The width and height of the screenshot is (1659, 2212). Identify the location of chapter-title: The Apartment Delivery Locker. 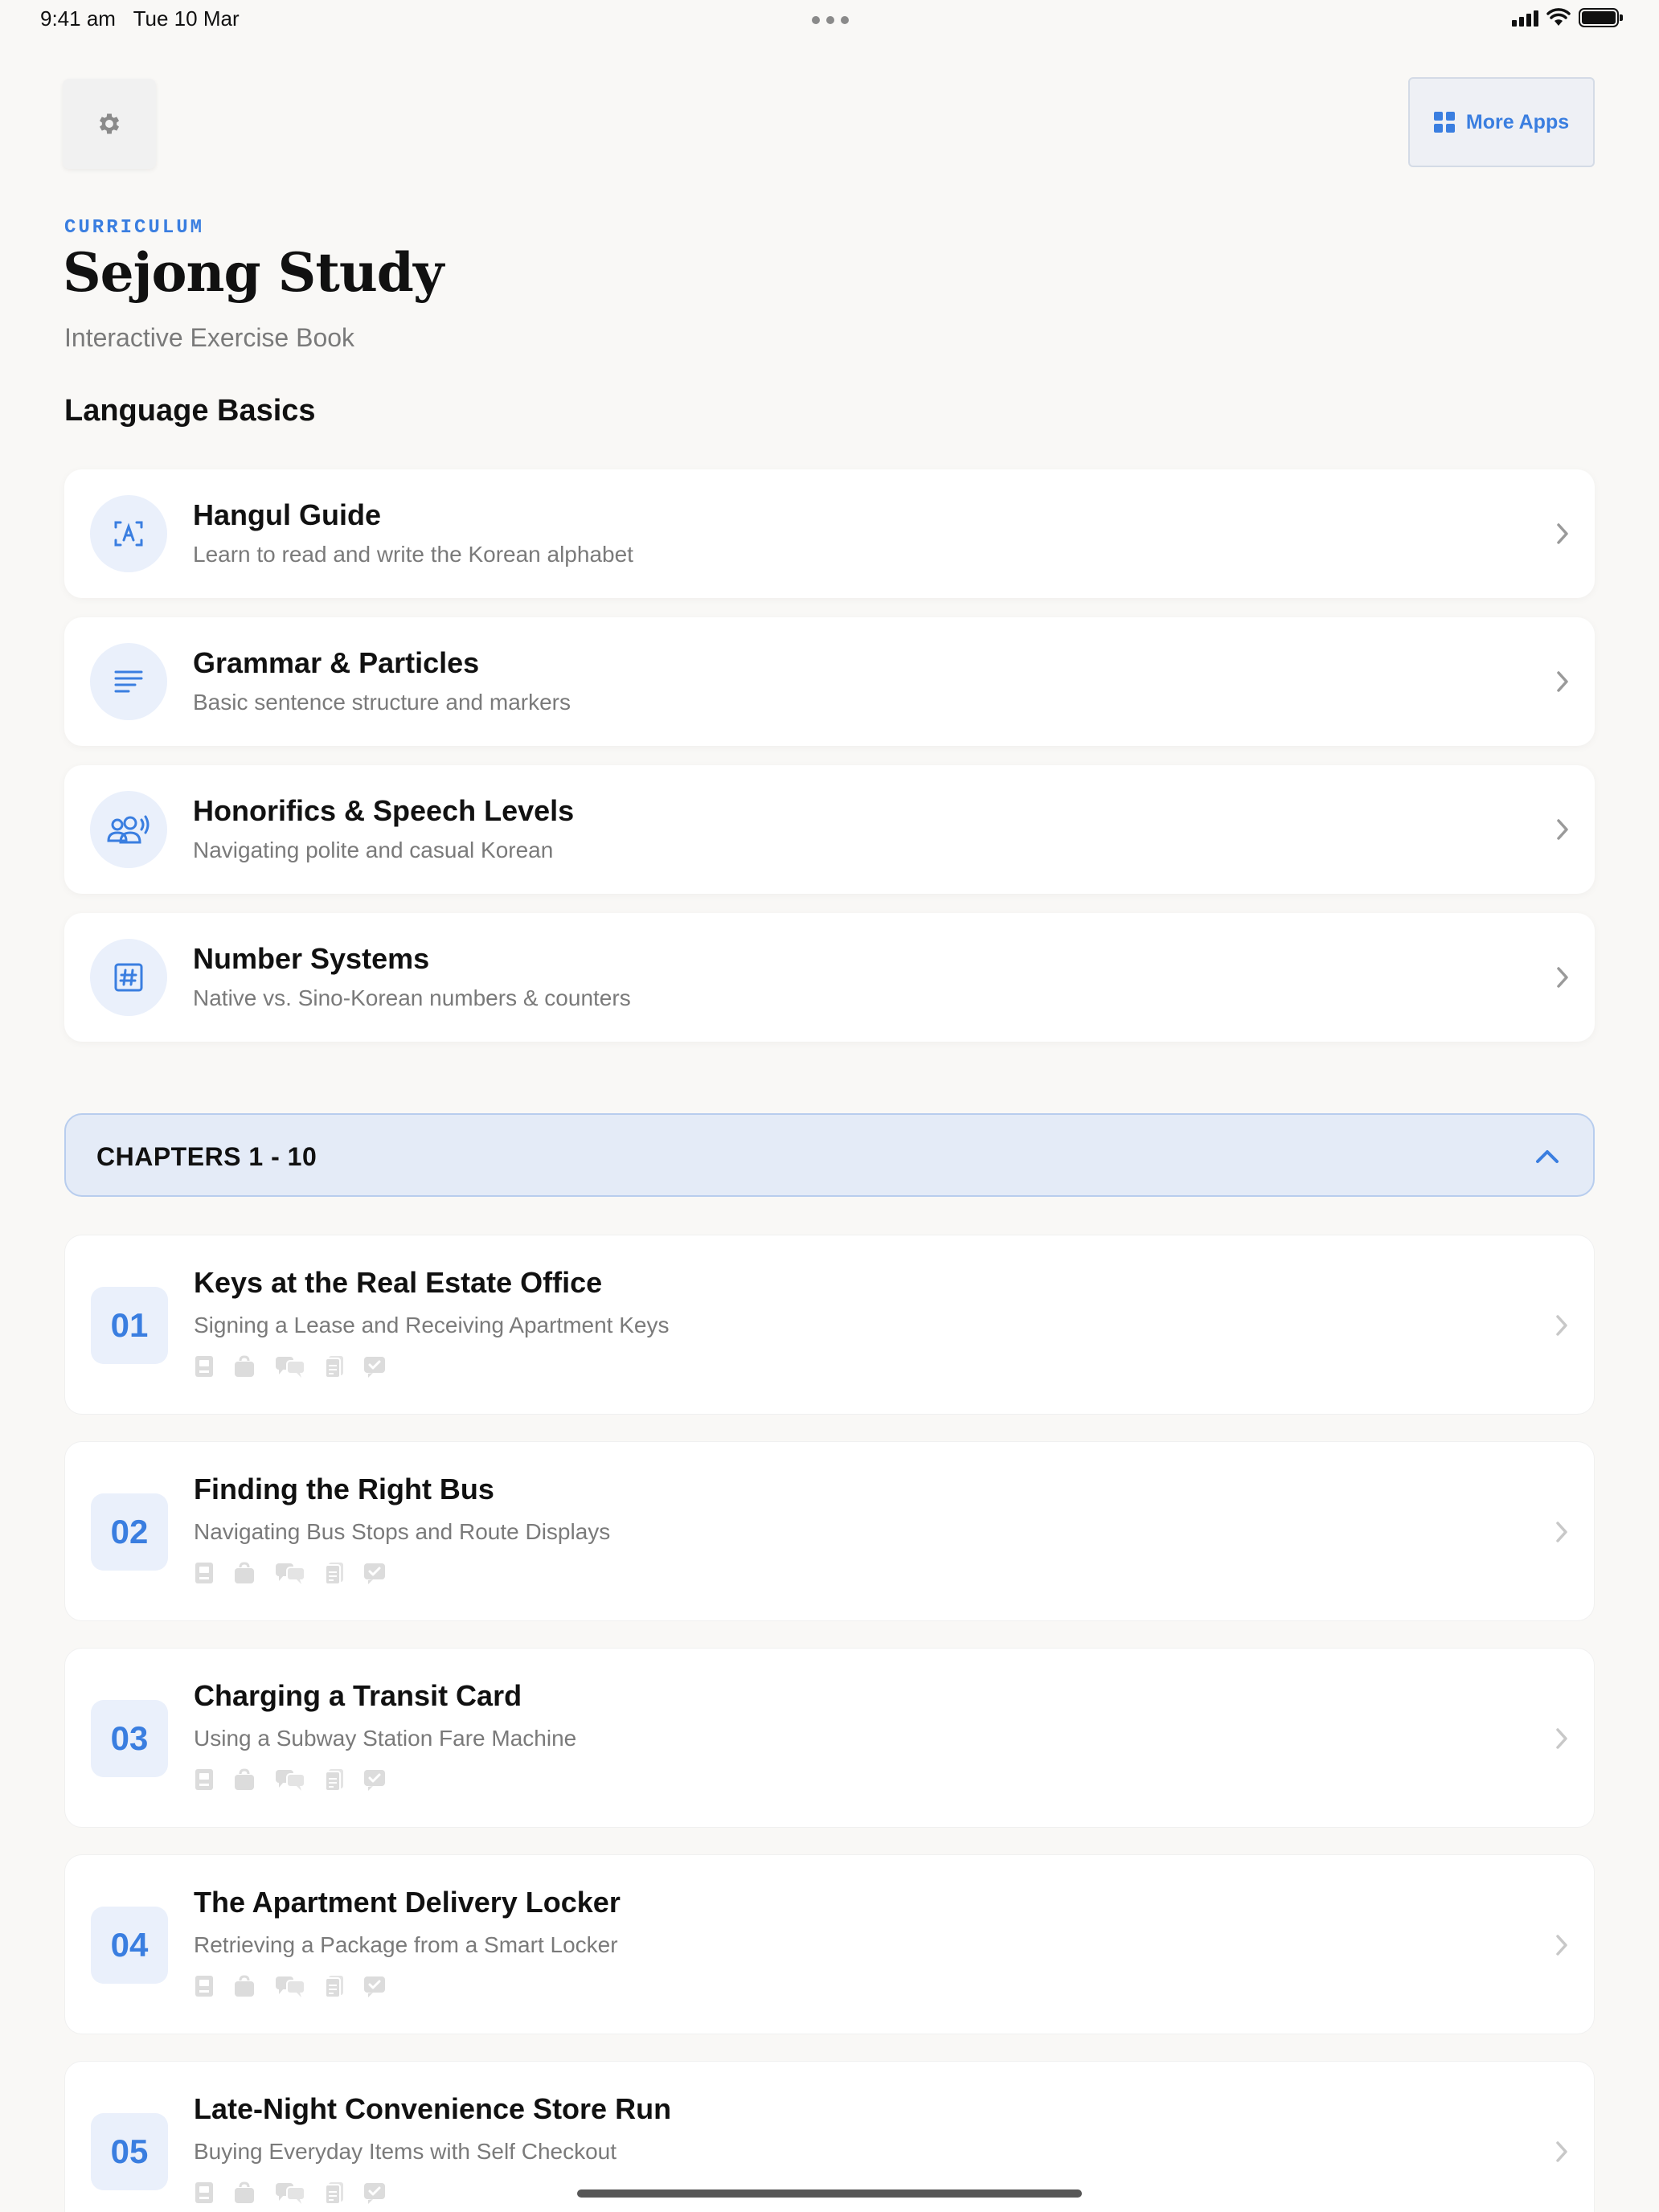
(407, 1902).